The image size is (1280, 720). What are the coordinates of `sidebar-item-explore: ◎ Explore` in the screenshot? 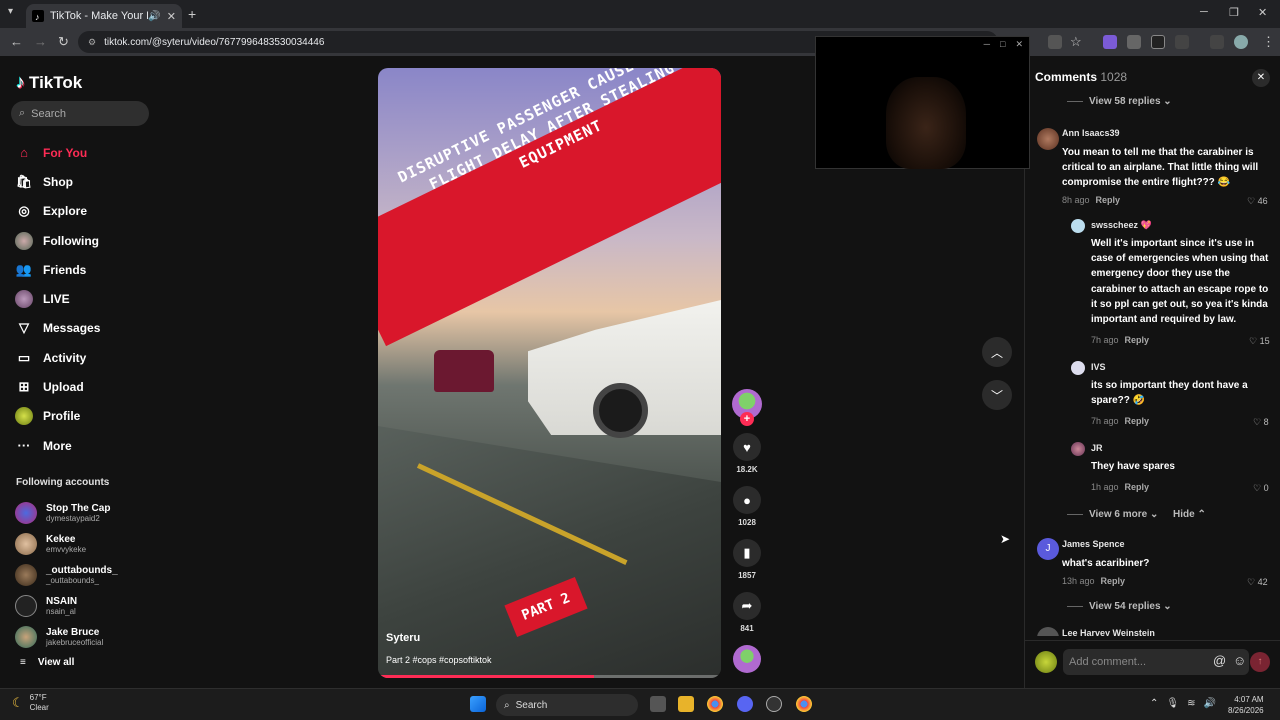 It's located at (57, 211).